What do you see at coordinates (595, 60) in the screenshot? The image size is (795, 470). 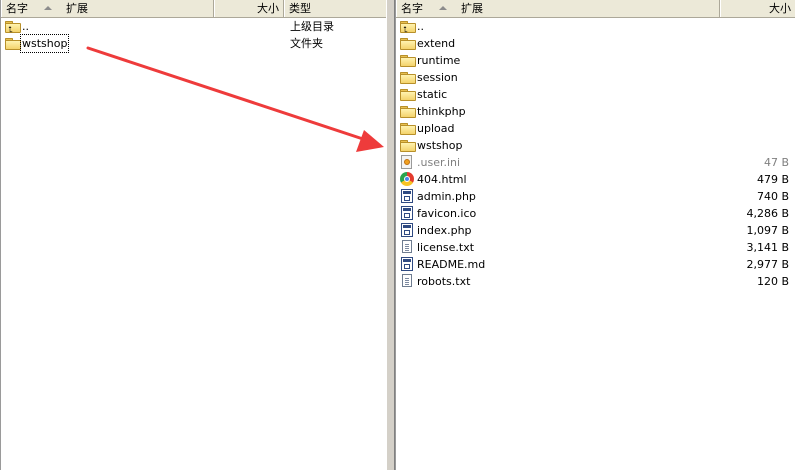 I see `list-item-runtime: runtime` at bounding box center [595, 60].